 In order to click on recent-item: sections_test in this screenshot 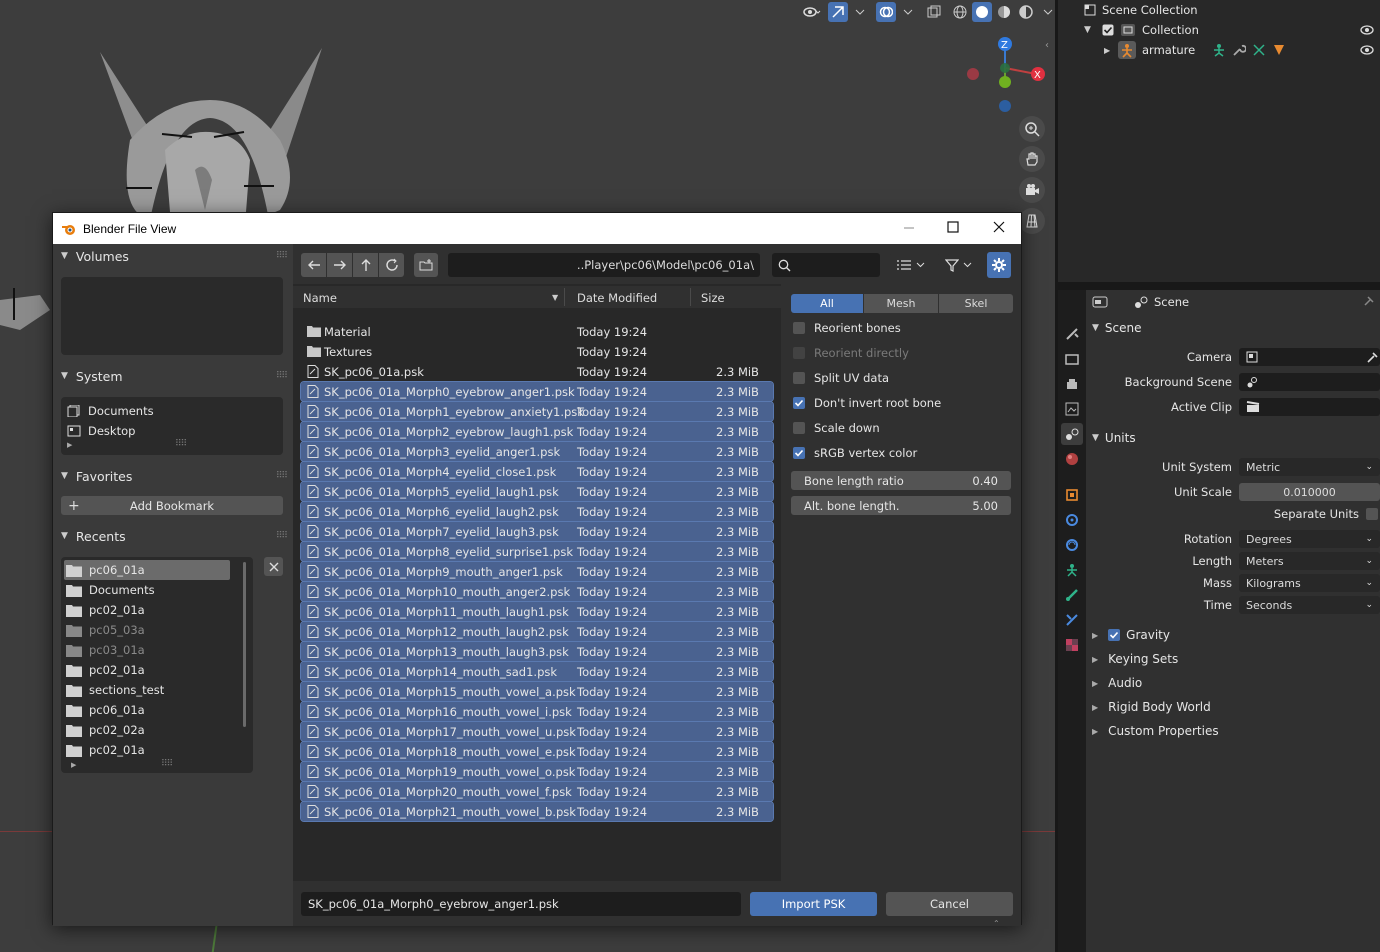, I will do `click(147, 690)`.